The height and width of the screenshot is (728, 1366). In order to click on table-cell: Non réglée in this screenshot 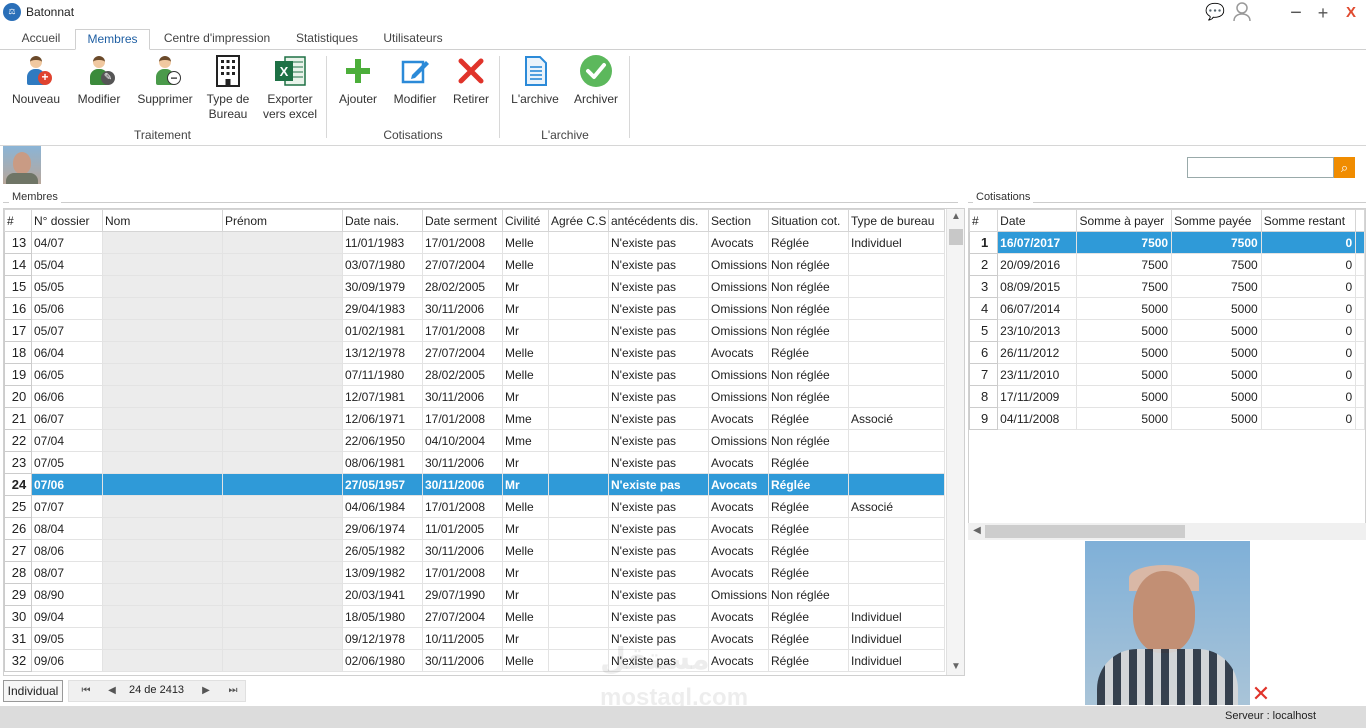, I will do `click(808, 440)`.